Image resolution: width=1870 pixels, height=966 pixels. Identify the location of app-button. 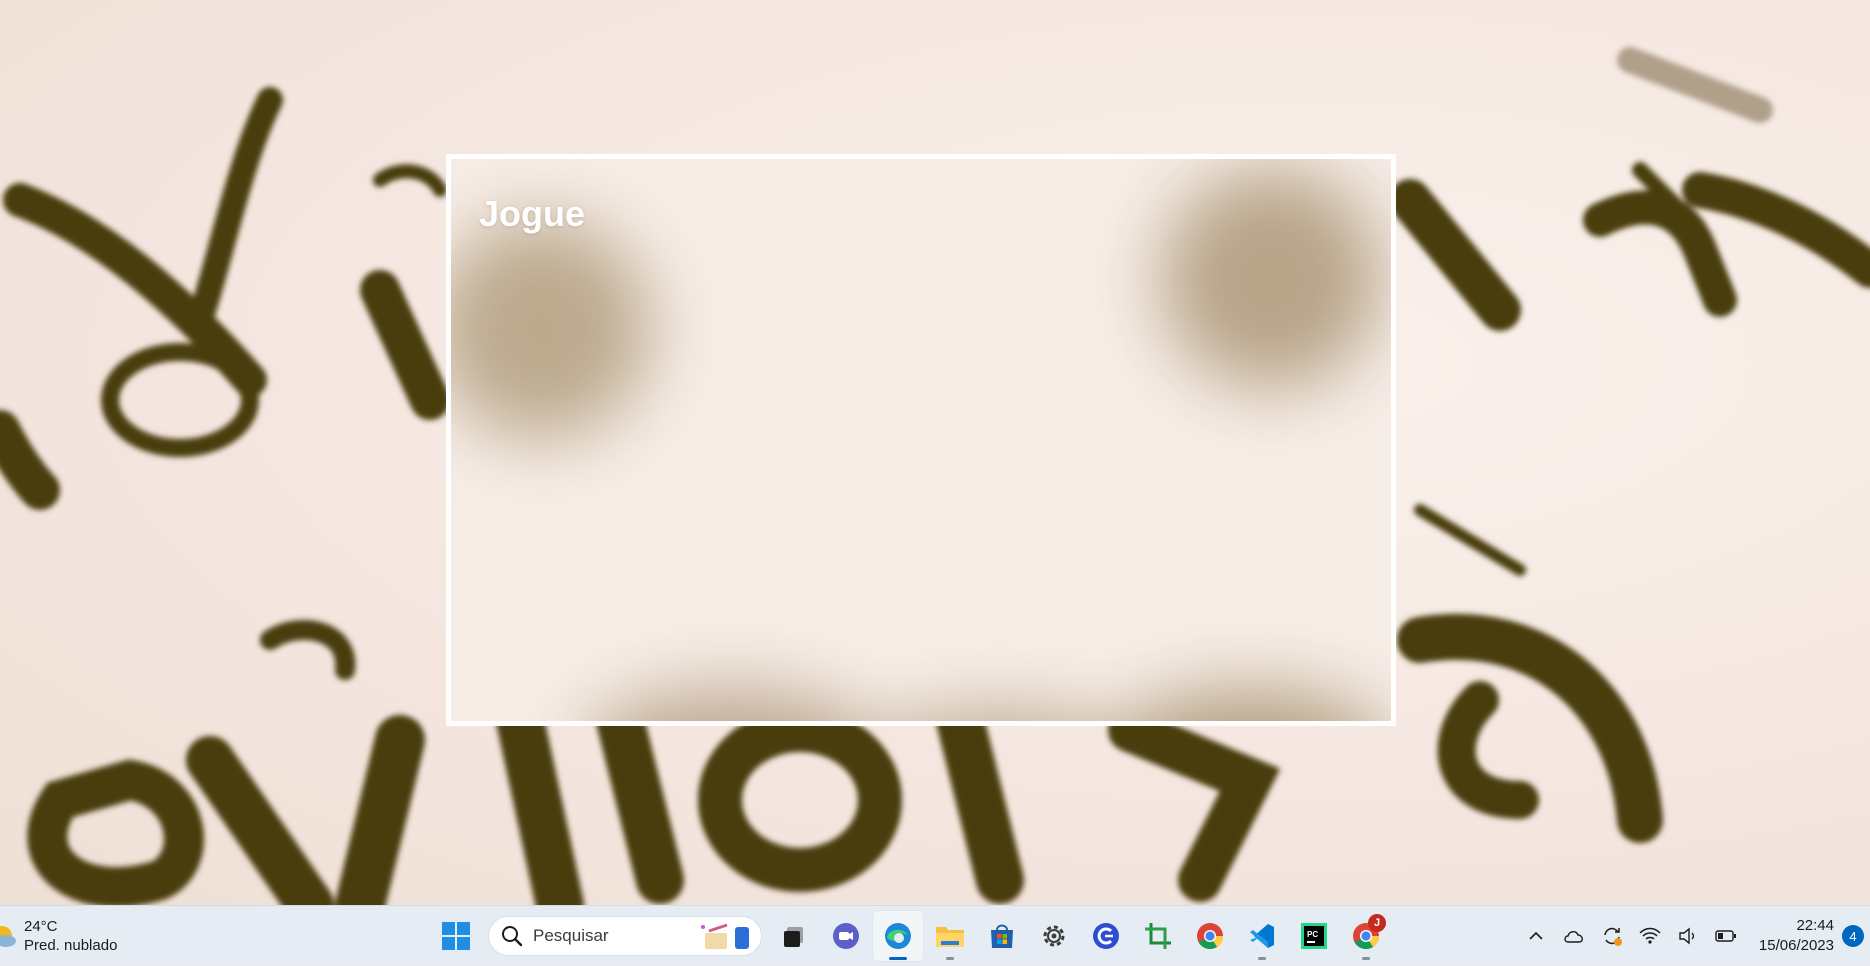
(1106, 936).